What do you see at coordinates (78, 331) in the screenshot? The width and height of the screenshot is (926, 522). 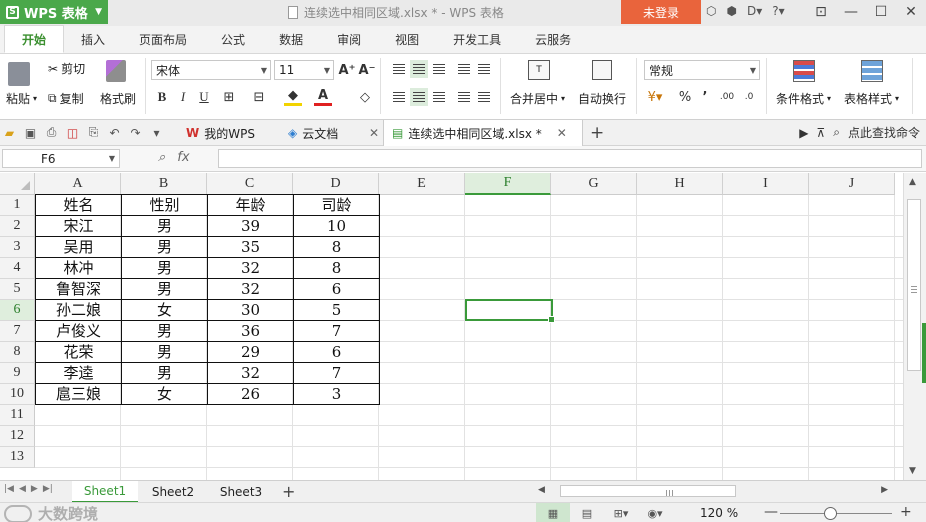 I see `table-cell: 卢俊义` at bounding box center [78, 331].